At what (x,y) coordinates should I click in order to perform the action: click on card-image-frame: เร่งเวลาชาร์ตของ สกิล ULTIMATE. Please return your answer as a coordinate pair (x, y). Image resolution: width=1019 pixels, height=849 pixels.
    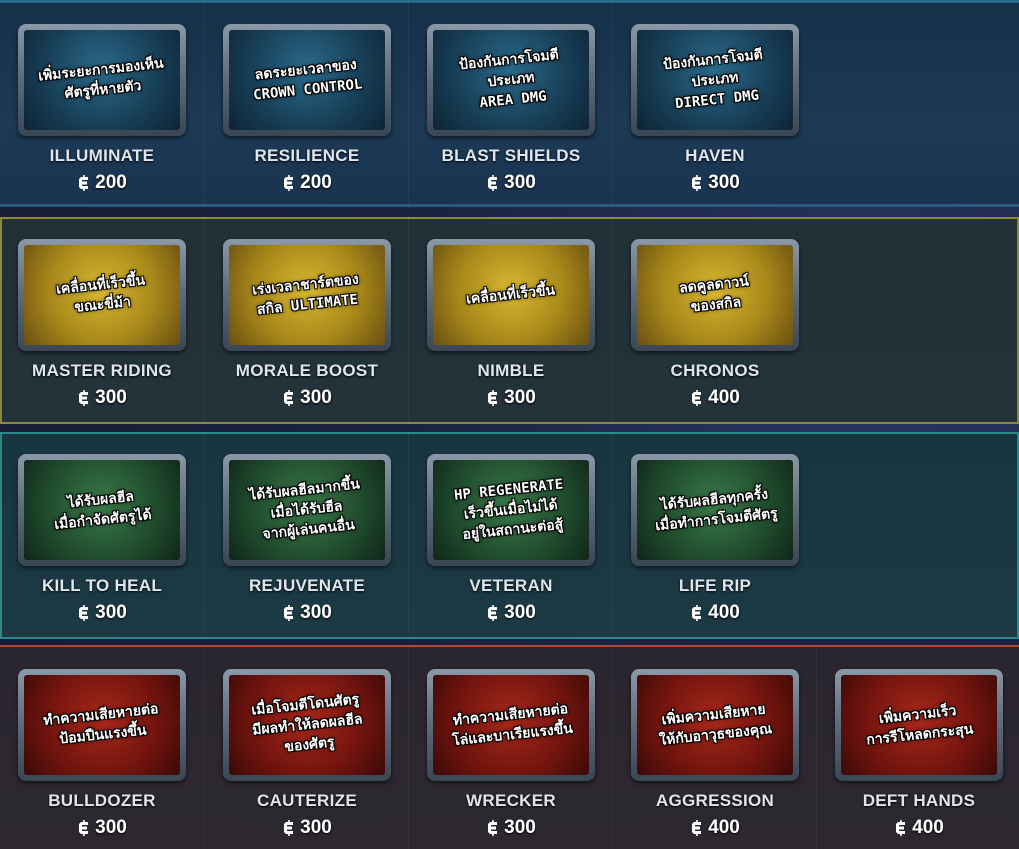
    Looking at the image, I should click on (307, 295).